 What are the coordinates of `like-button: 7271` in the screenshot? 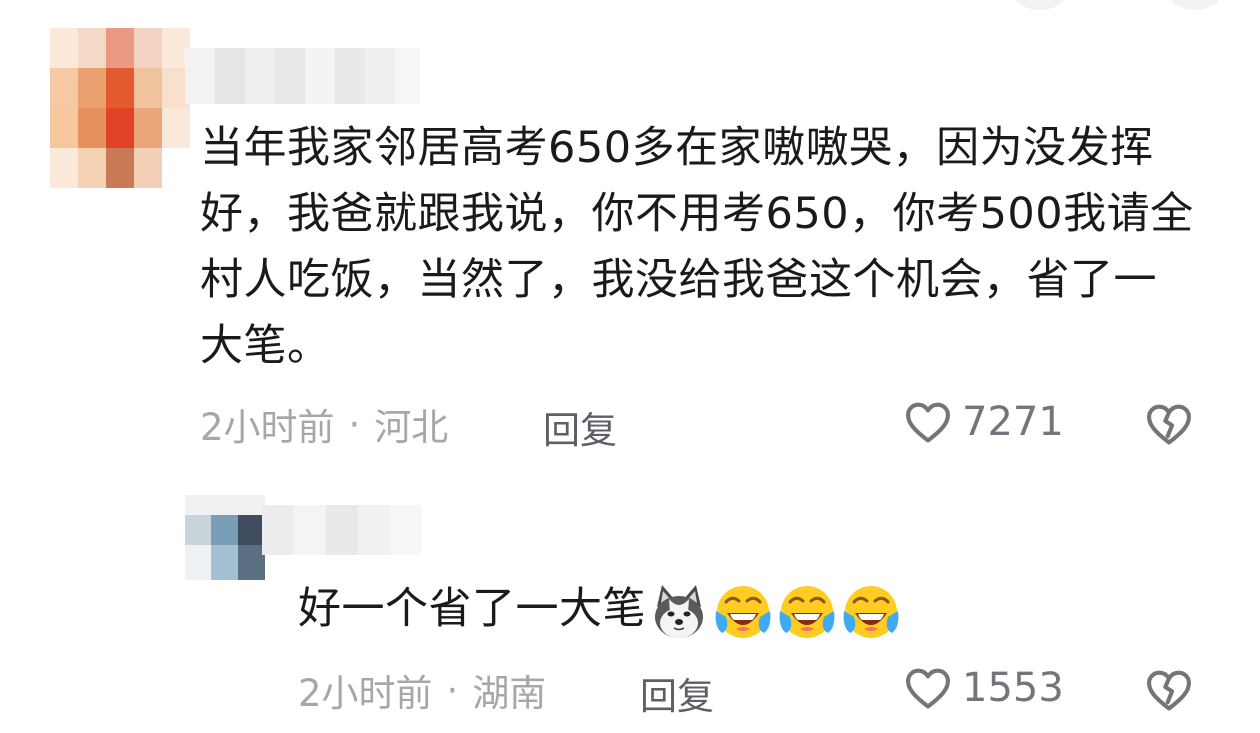 It's located at (983, 422).